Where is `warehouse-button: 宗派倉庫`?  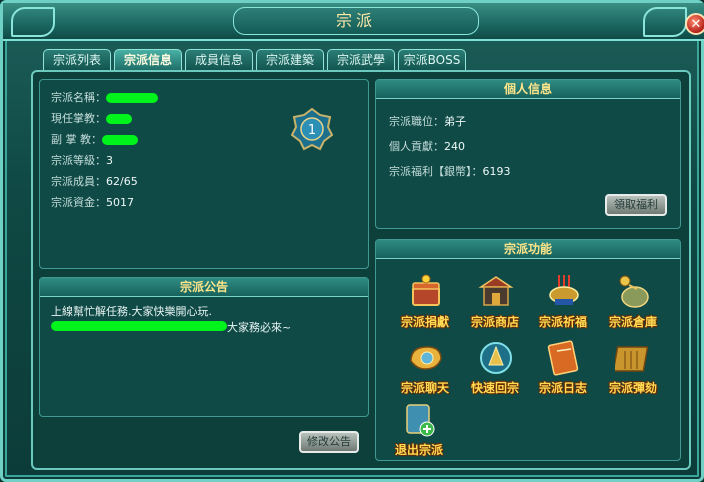 warehouse-button: 宗派倉庫 is located at coordinates (633, 304).